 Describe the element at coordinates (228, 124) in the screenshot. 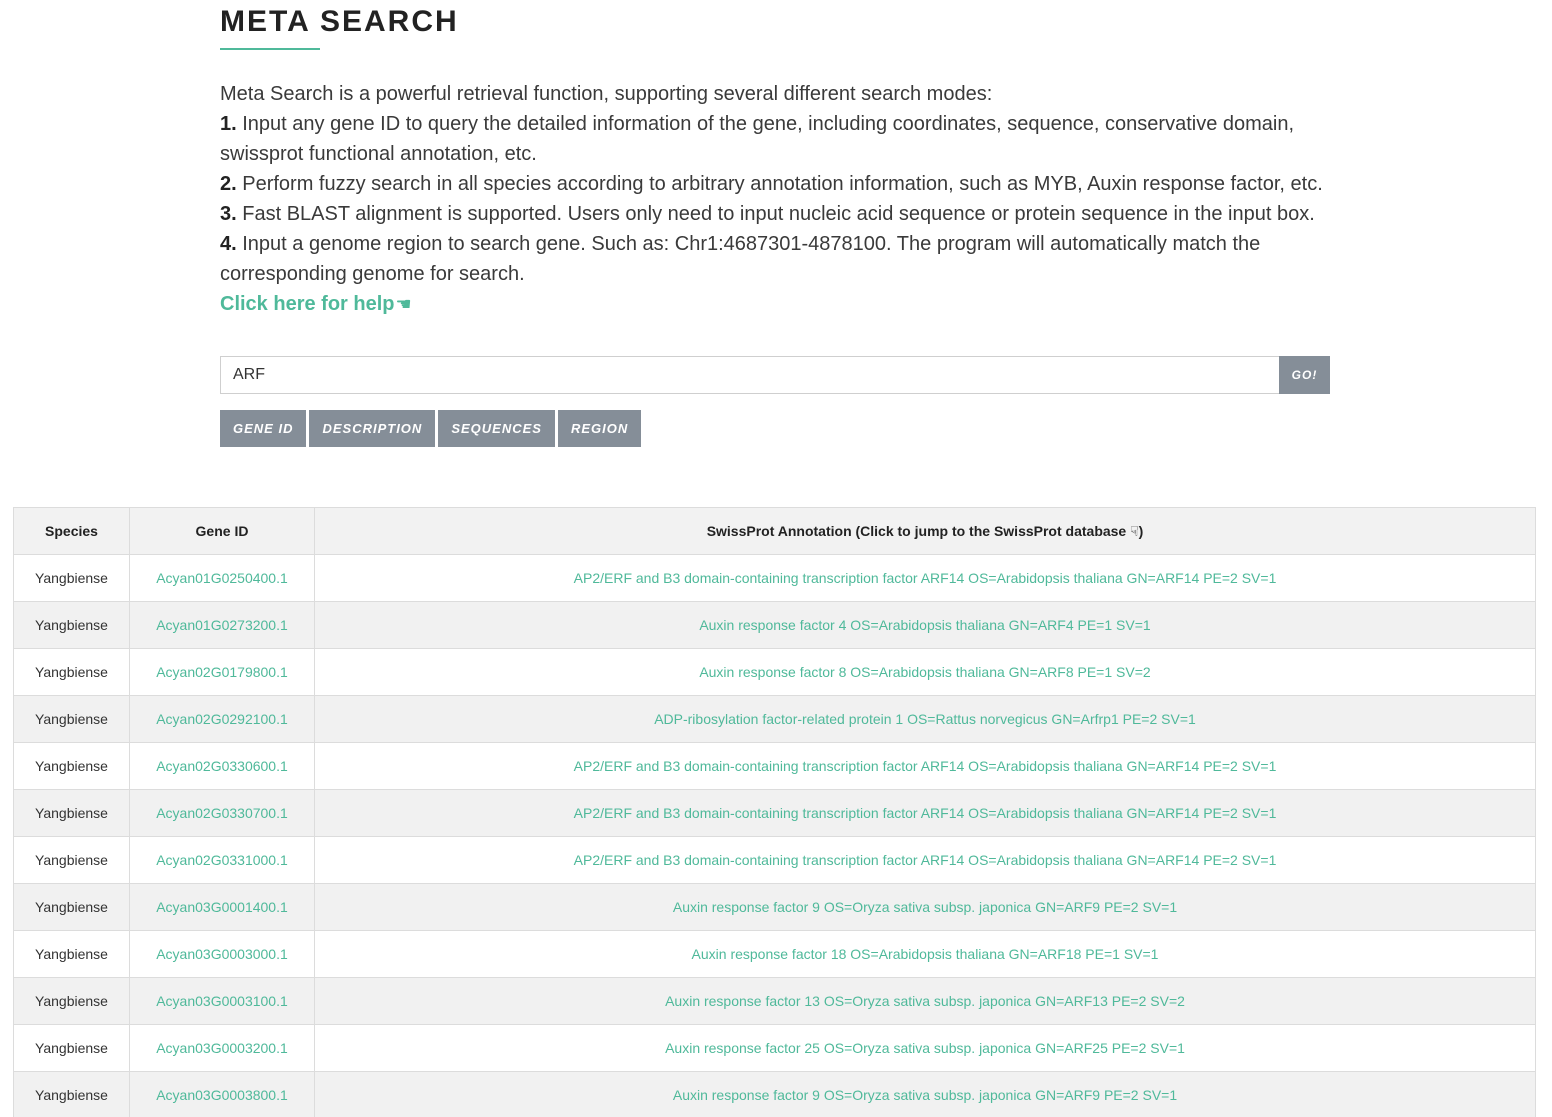

I see `intro-item-number: 1.` at that location.